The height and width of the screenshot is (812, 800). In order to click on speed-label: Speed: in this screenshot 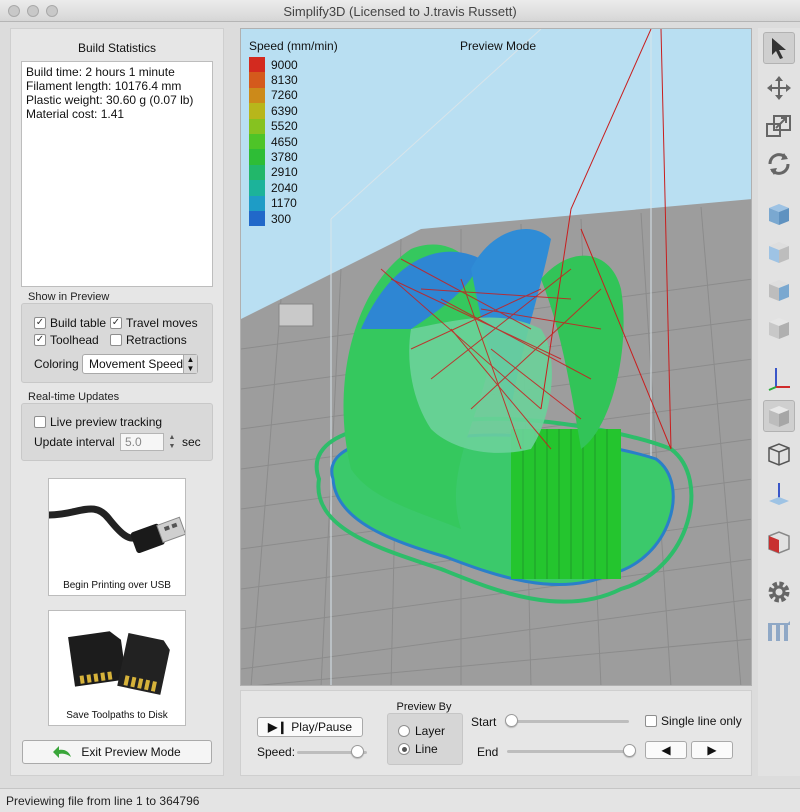, I will do `click(276, 752)`.